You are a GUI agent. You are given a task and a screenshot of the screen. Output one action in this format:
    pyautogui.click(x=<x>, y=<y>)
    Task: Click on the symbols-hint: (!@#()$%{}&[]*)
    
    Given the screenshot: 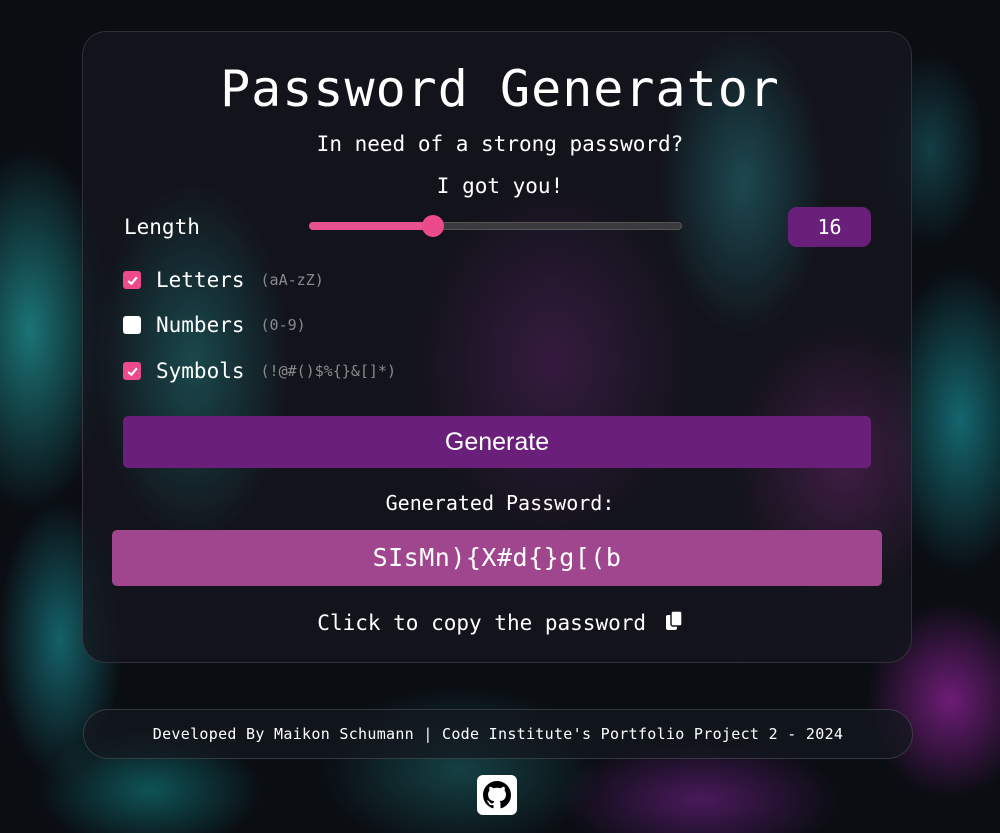 What is the action you would take?
    pyautogui.click(x=328, y=371)
    